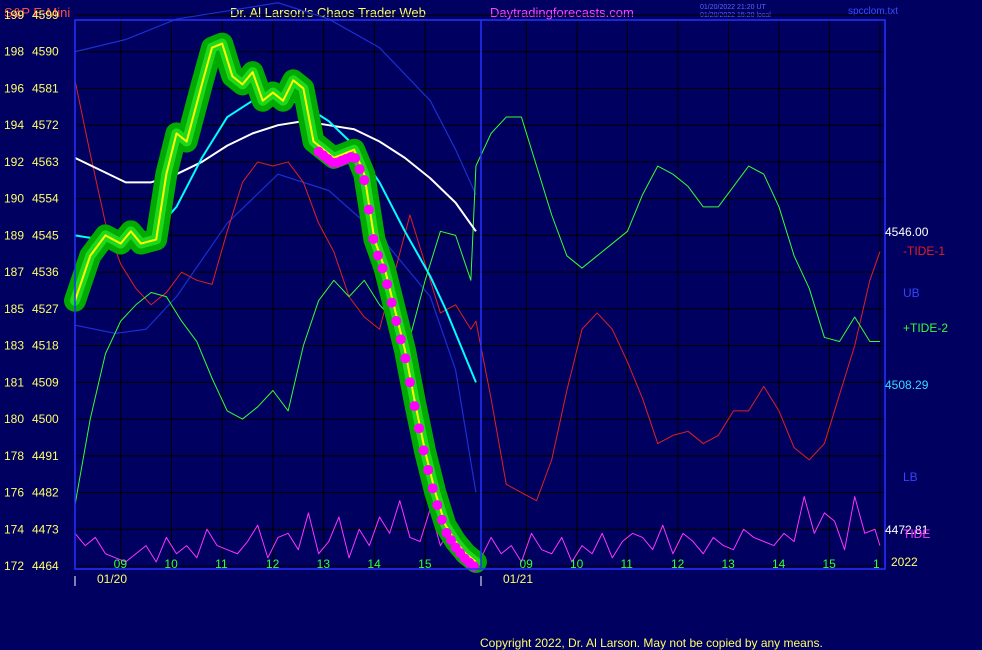 This screenshot has height=650, width=982. Describe the element at coordinates (733, 7) in the screenshot. I see `timestamp-ut: 01/20/2022 21:20 UT` at that location.